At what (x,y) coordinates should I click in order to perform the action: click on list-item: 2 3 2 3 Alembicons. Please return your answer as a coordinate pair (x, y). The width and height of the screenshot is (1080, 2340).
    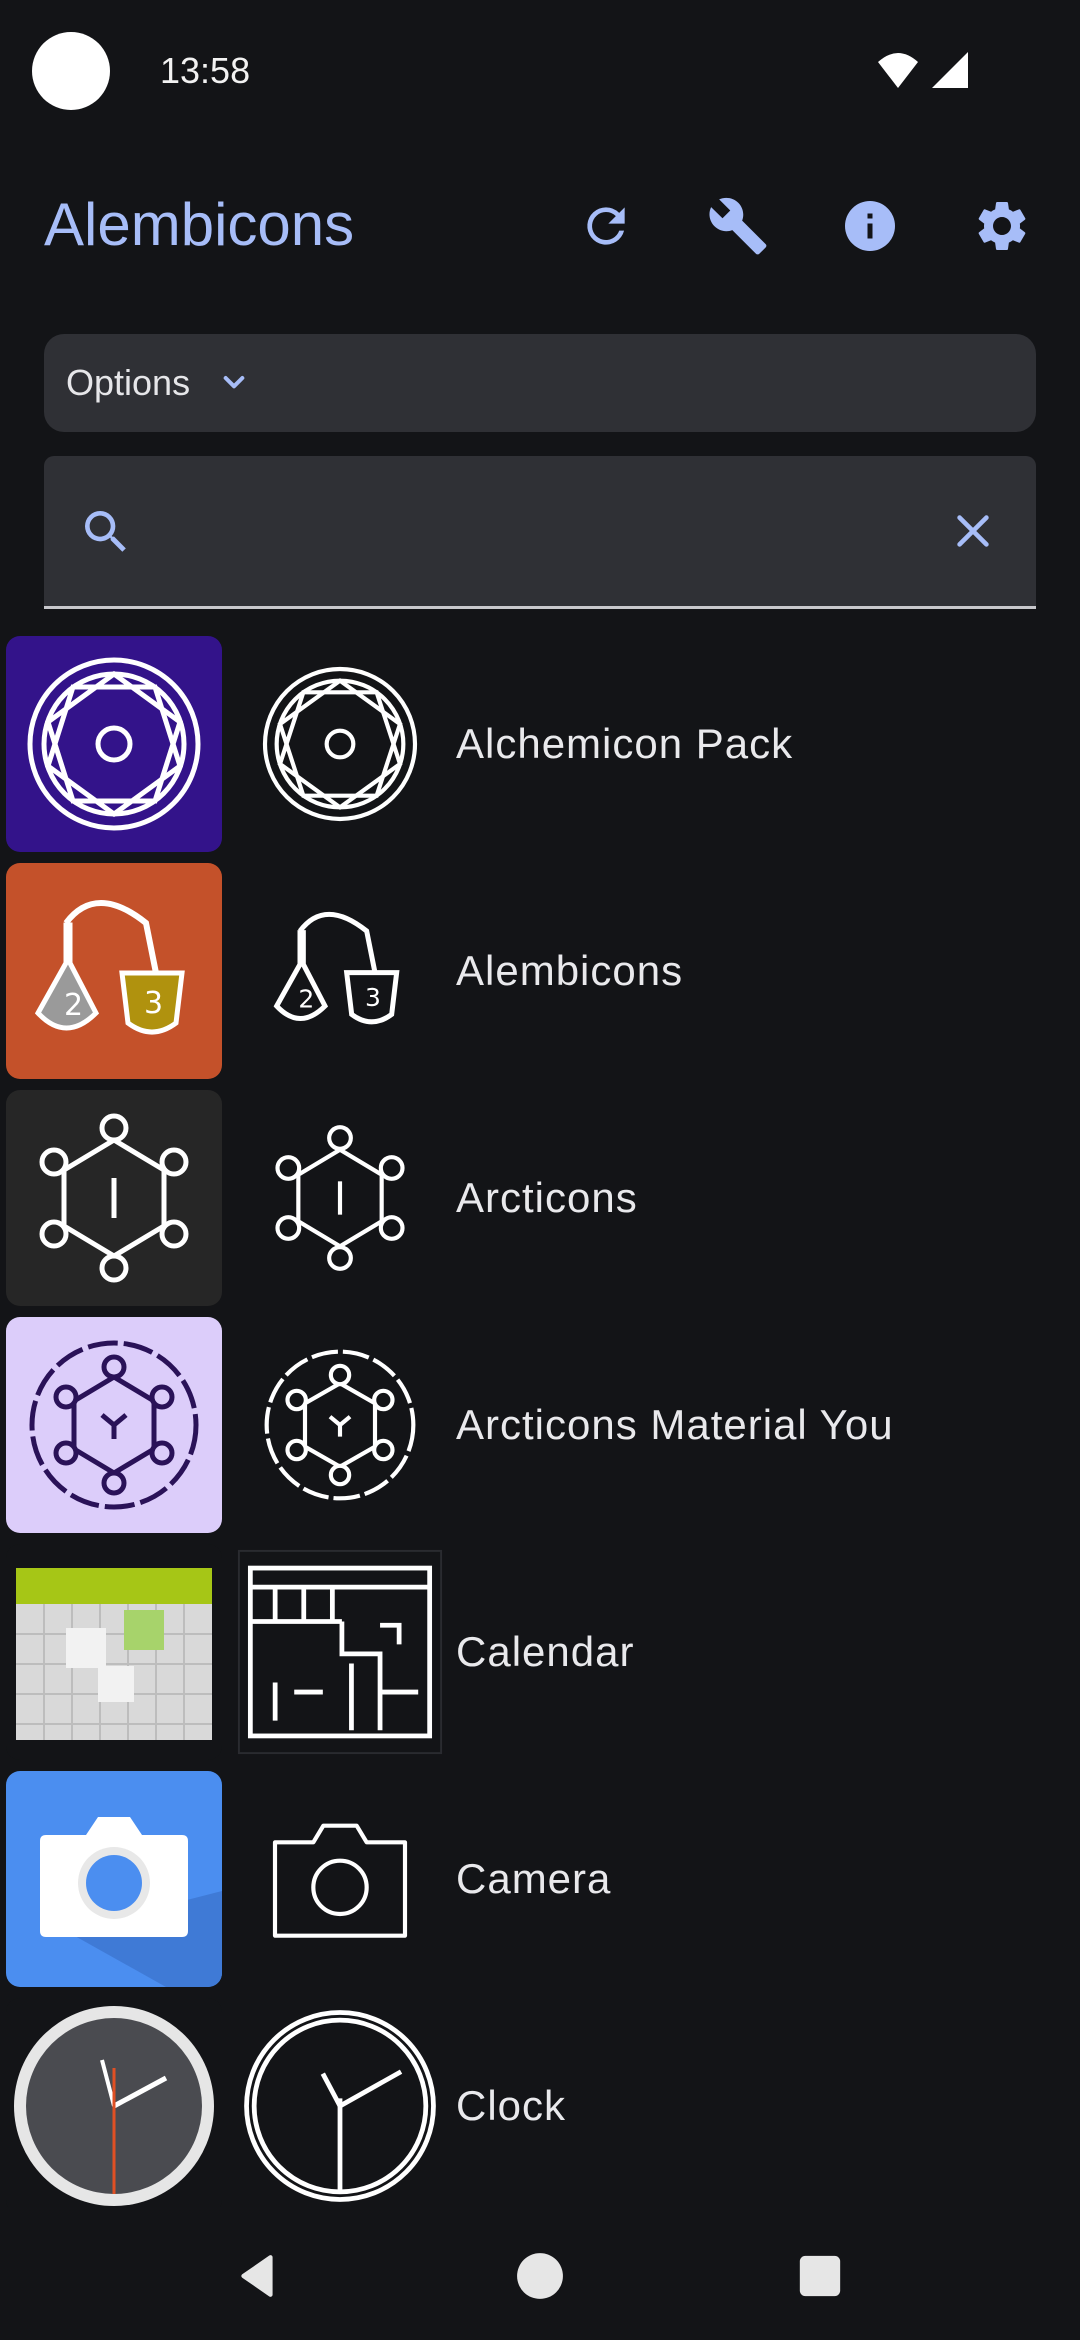
    Looking at the image, I should click on (540, 971).